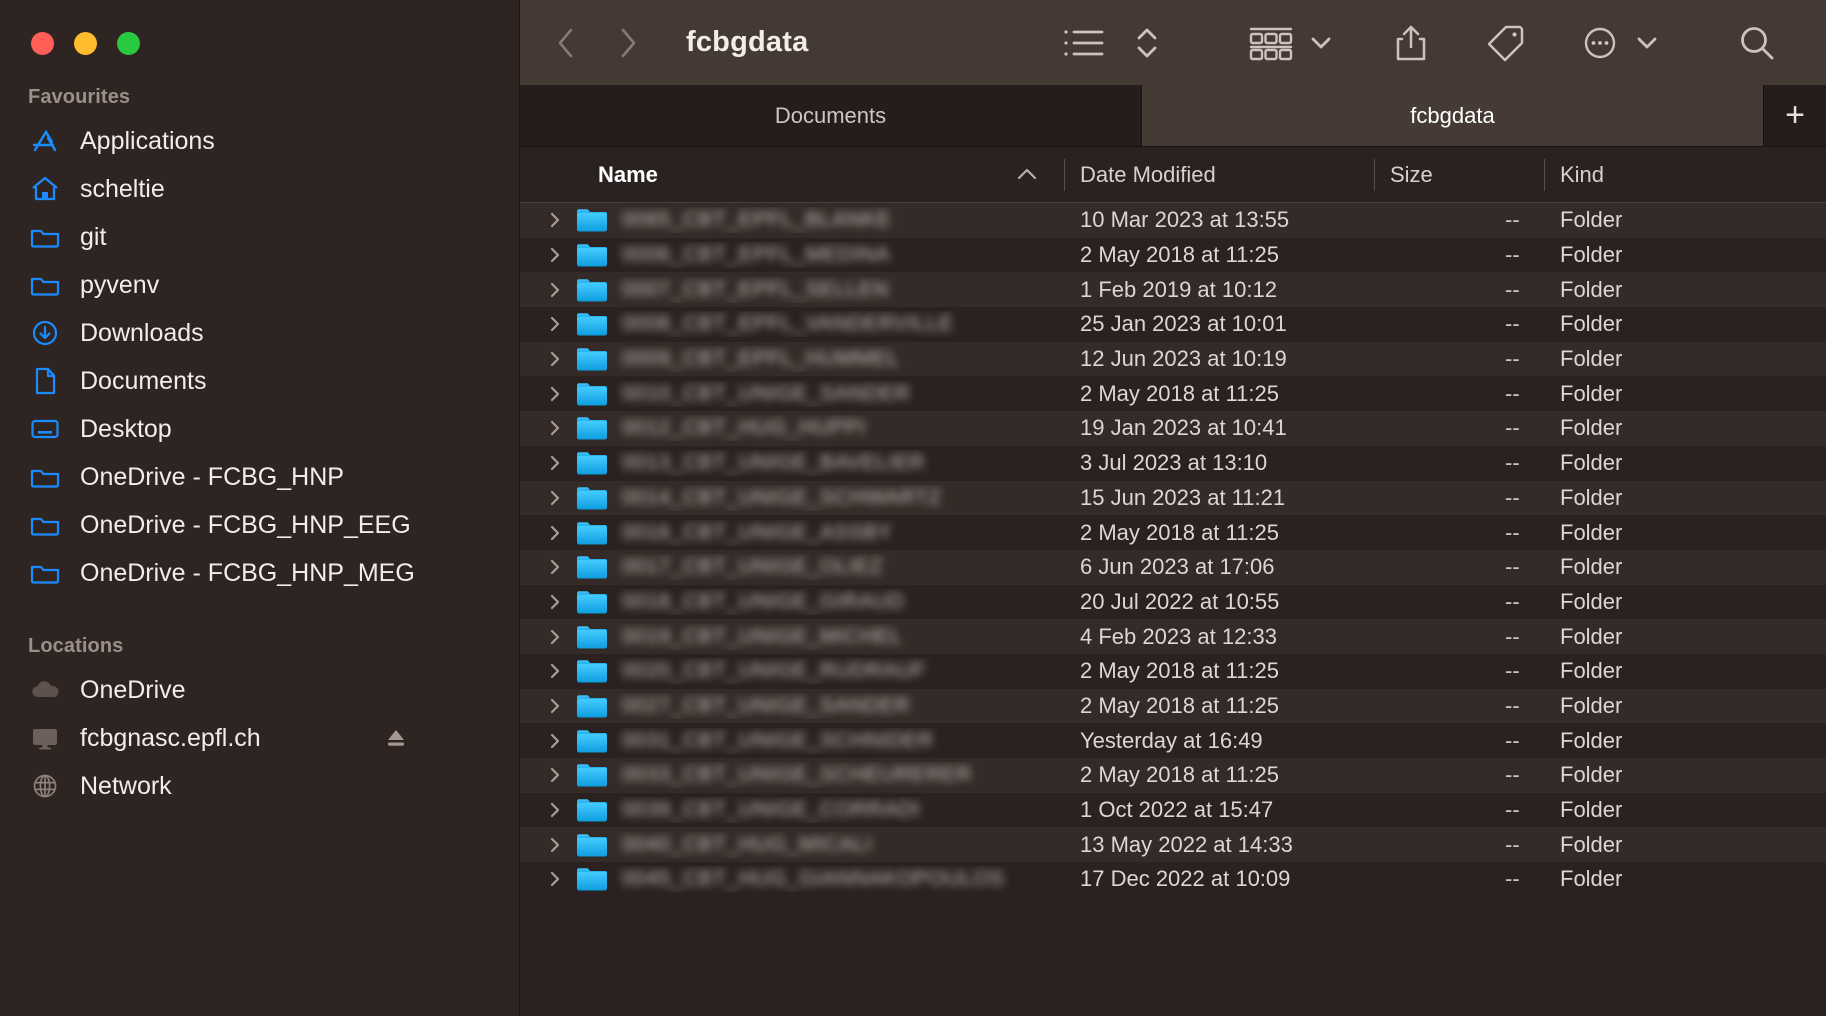 The image size is (1826, 1016). I want to click on close-button, so click(42, 43).